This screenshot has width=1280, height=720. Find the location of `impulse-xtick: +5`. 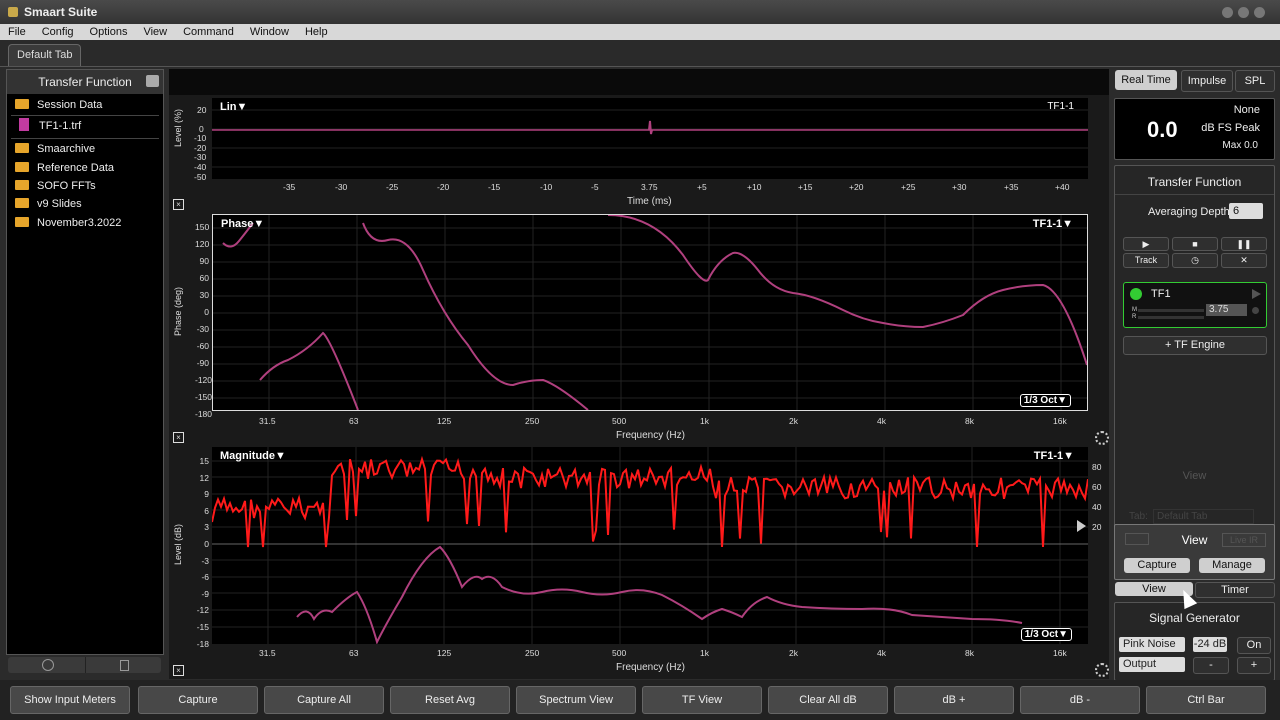

impulse-xtick: +5 is located at coordinates (702, 187).